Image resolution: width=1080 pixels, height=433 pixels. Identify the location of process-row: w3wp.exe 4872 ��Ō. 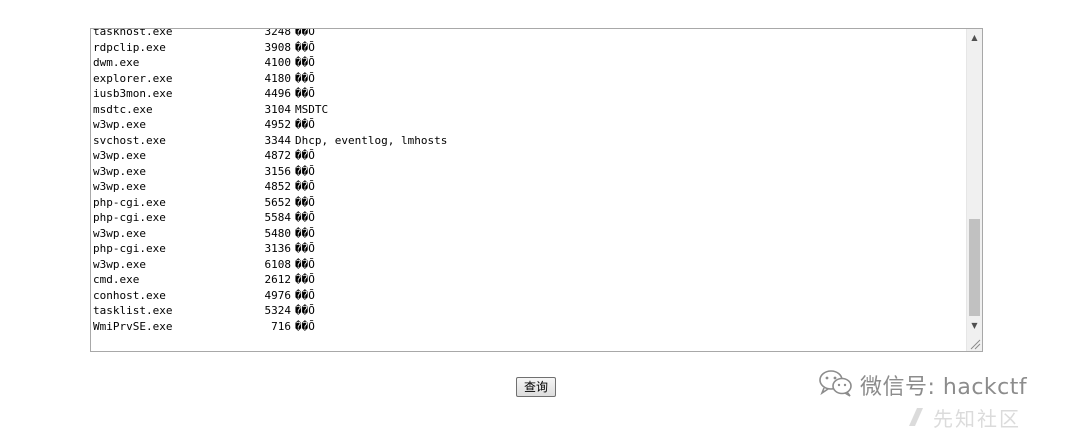
(528, 156).